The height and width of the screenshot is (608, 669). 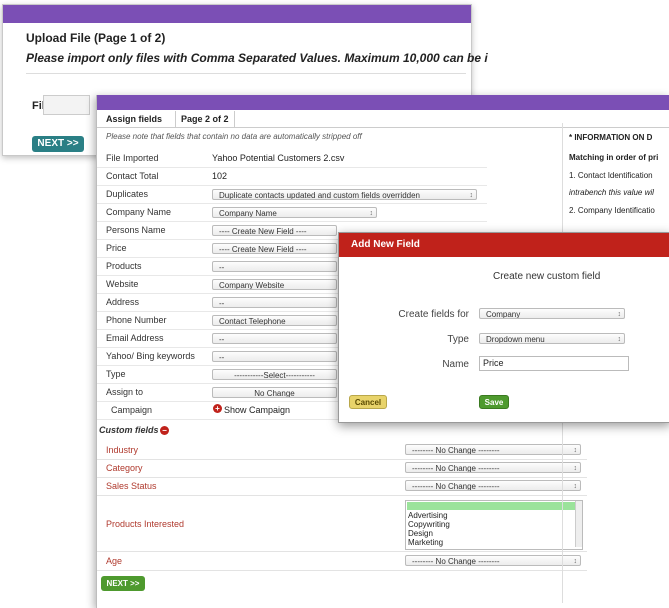 I want to click on products-select: --, so click(x=274, y=266).